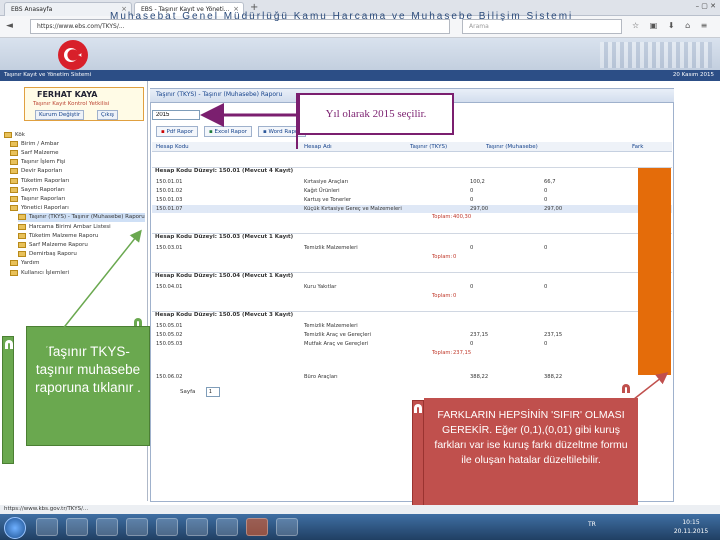 The width and height of the screenshot is (720, 540). Describe the element at coordinates (691, 531) in the screenshot. I see `clock-date: 20.11.2015` at that location.